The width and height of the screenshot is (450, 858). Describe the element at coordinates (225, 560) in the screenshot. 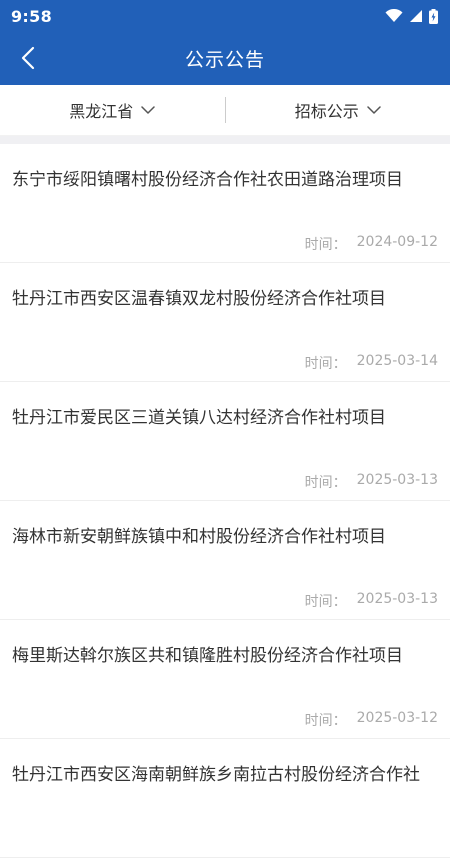

I see `list-item: 海林市新安朝鲜族镇中和村股份经济合作社村项目 时间： 2025-03-13` at that location.